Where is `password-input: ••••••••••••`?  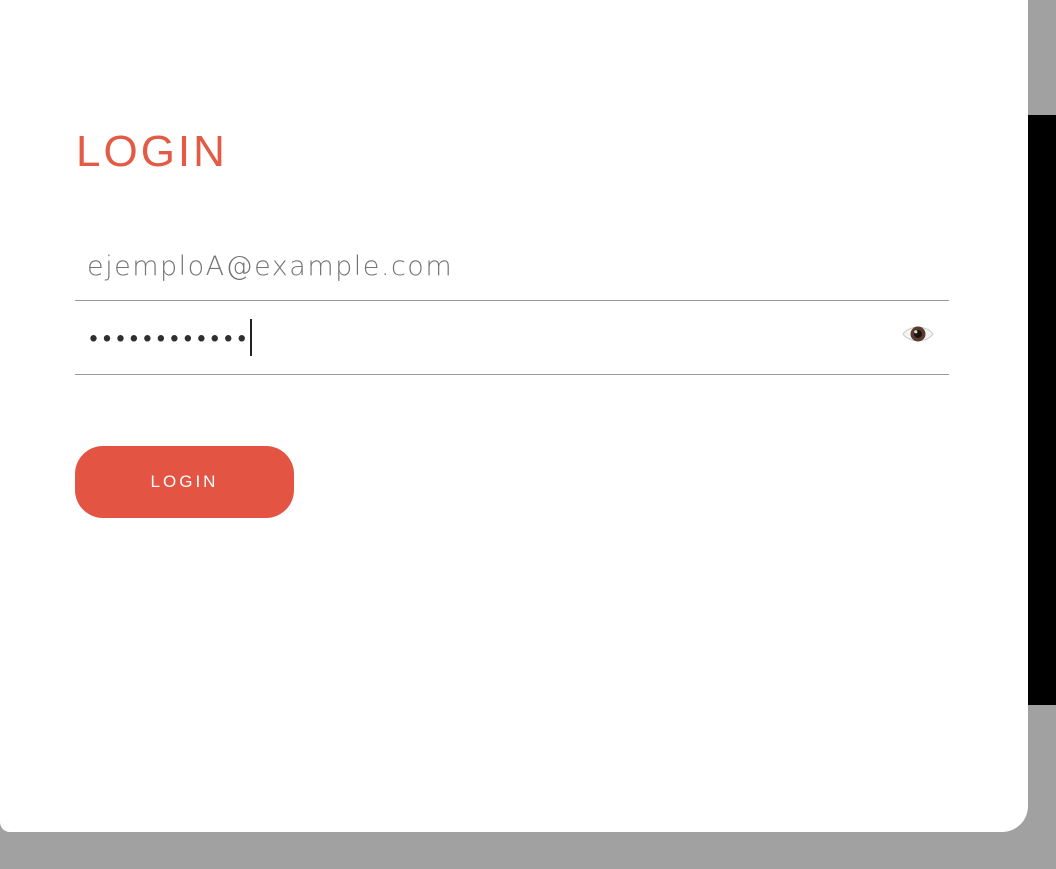
password-input: •••••••••••• is located at coordinates (169, 339).